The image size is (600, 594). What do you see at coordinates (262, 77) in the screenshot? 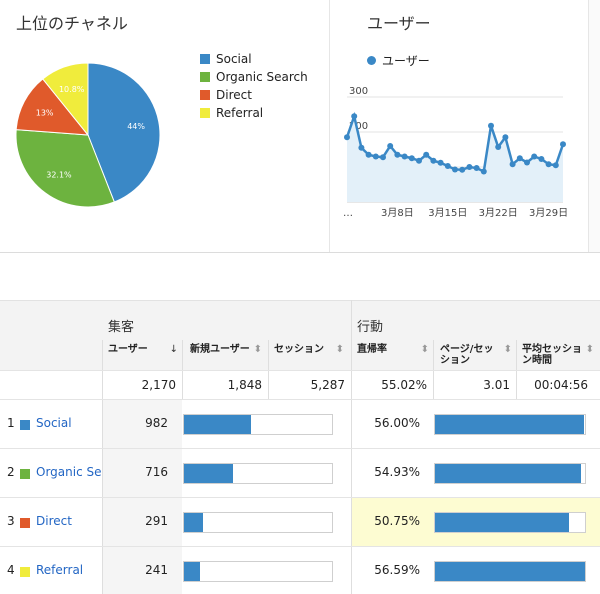
I see `legend-label: Organic Search` at bounding box center [262, 77].